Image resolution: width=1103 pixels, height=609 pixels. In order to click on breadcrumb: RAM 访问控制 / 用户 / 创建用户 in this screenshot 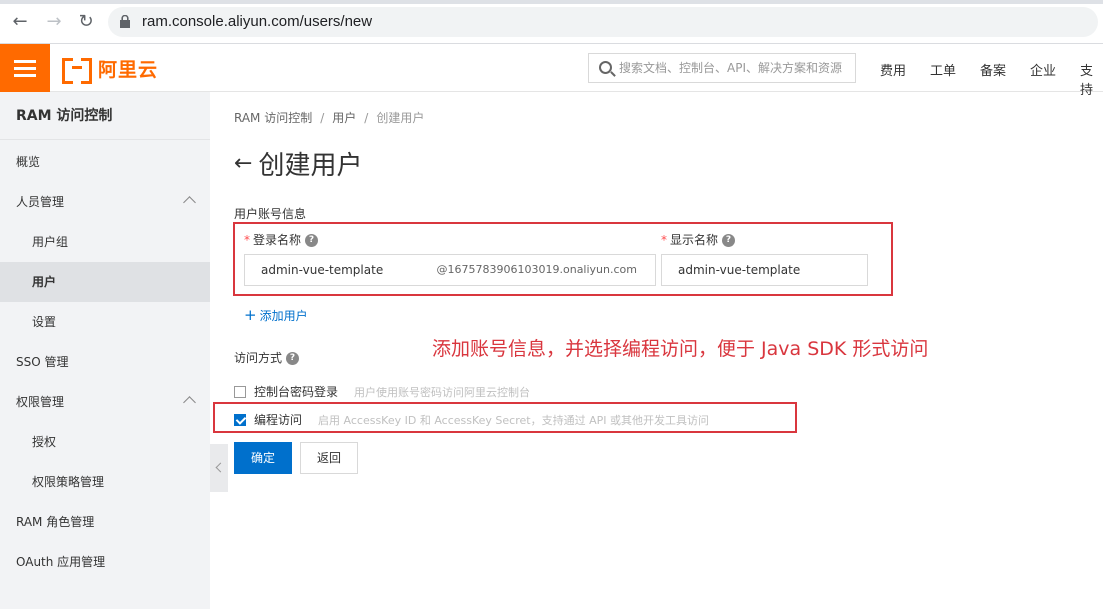, I will do `click(329, 118)`.